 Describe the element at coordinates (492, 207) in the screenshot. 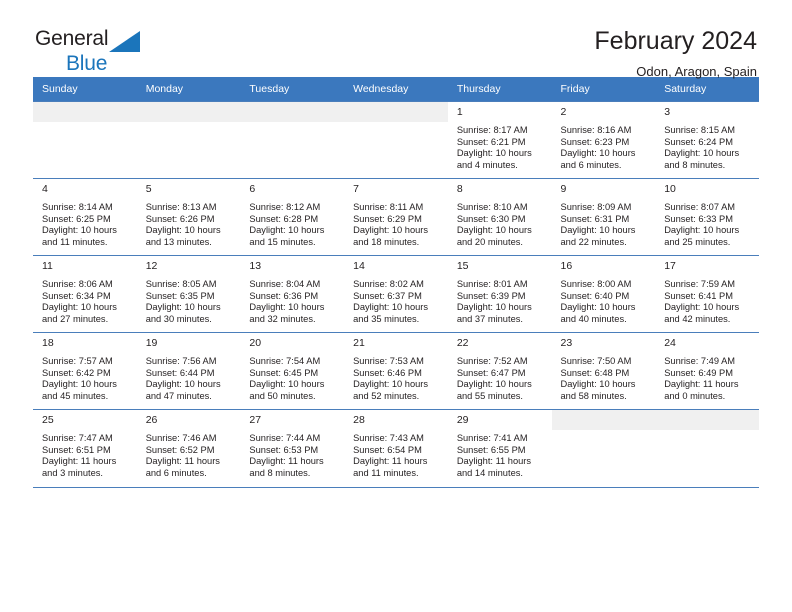

I see `sunrise-text: Sunrise: 8:10 AM` at that location.